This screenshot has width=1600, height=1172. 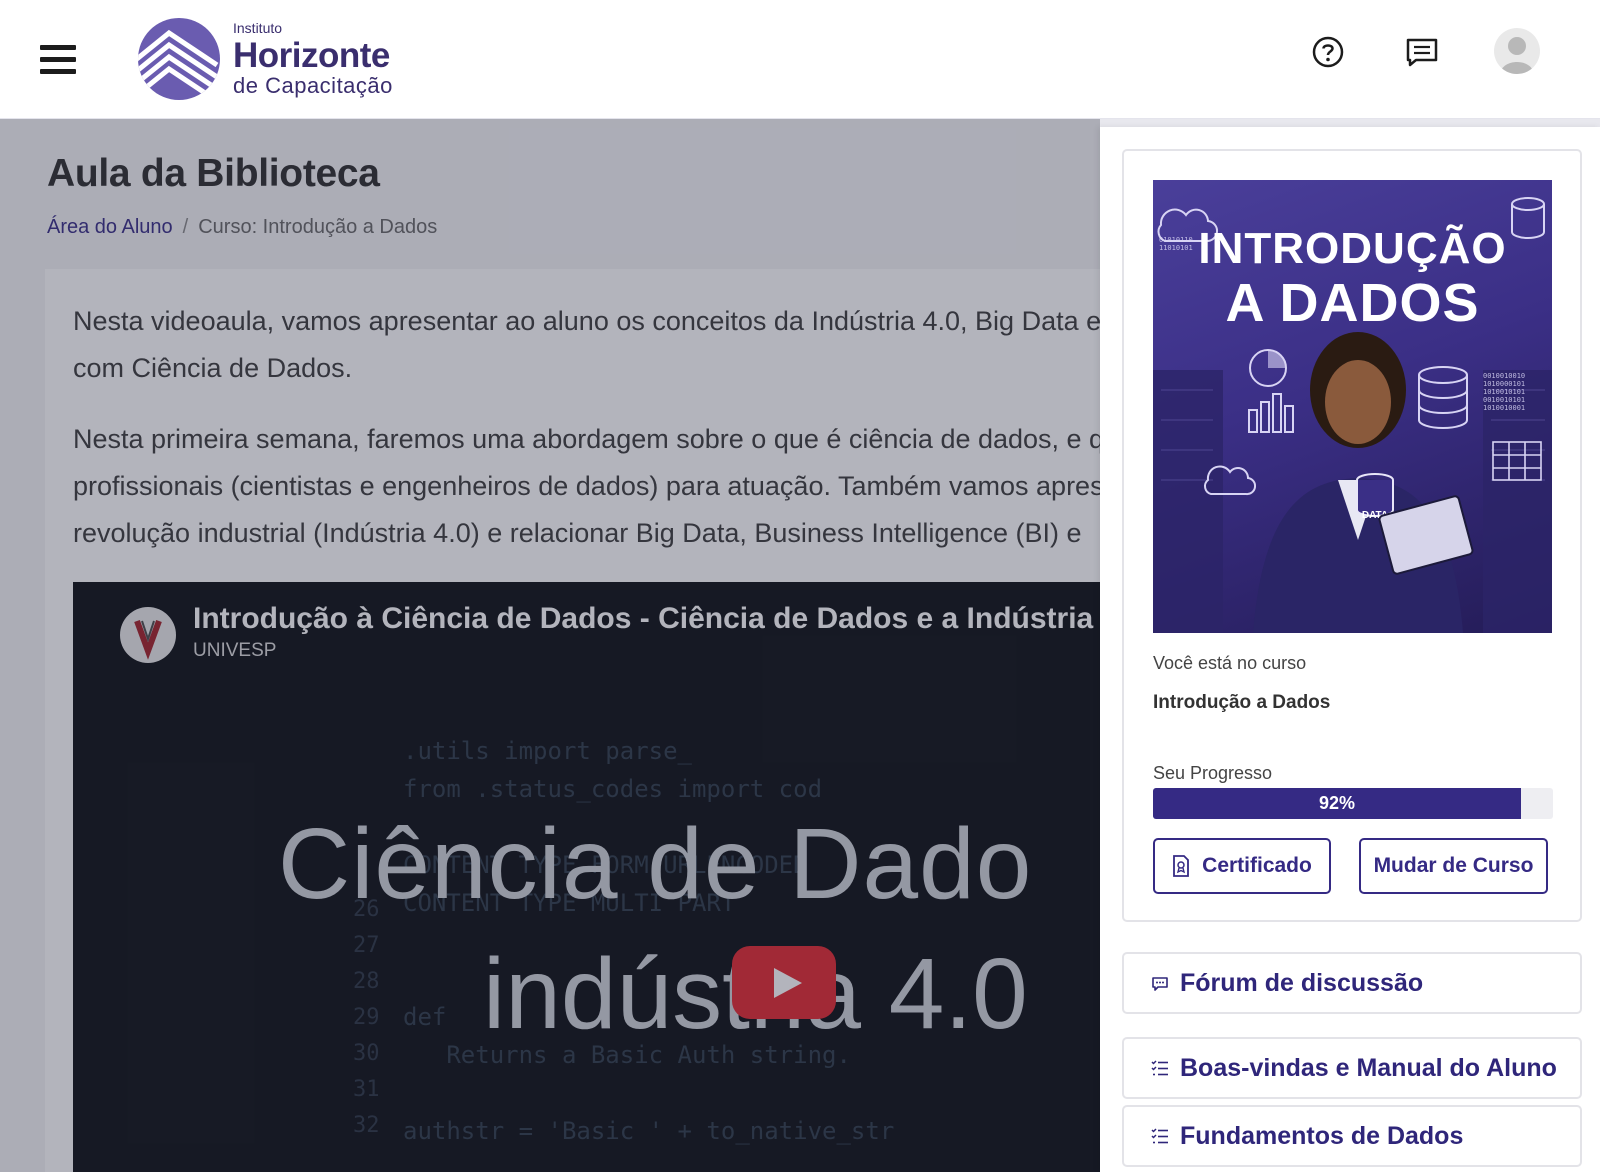 I want to click on logo-brand-text: Horizonte, so click(x=311, y=55).